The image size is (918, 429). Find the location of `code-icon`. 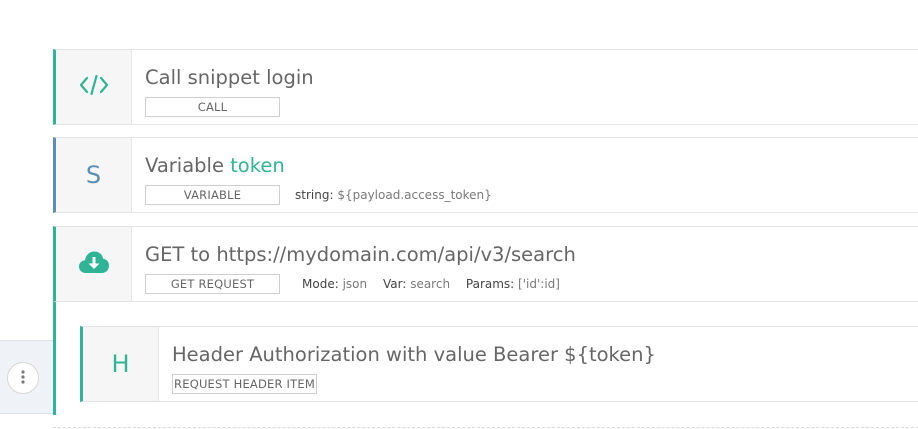

code-icon is located at coordinates (94, 87).